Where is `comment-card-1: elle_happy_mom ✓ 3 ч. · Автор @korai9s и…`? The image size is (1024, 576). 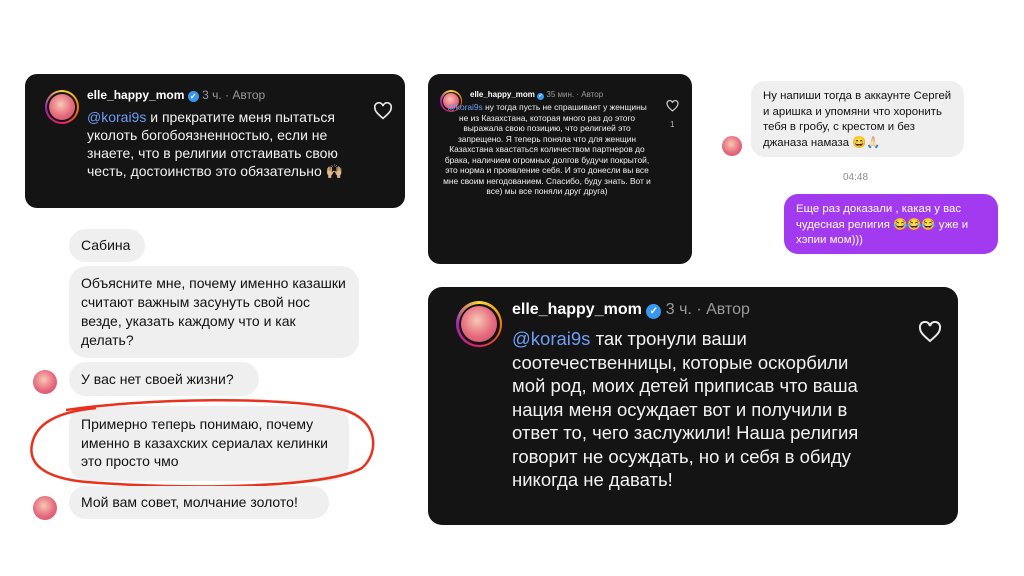
comment-card-1: elle_happy_mom ✓ 3 ч. · Автор @korai9s и… is located at coordinates (215, 141).